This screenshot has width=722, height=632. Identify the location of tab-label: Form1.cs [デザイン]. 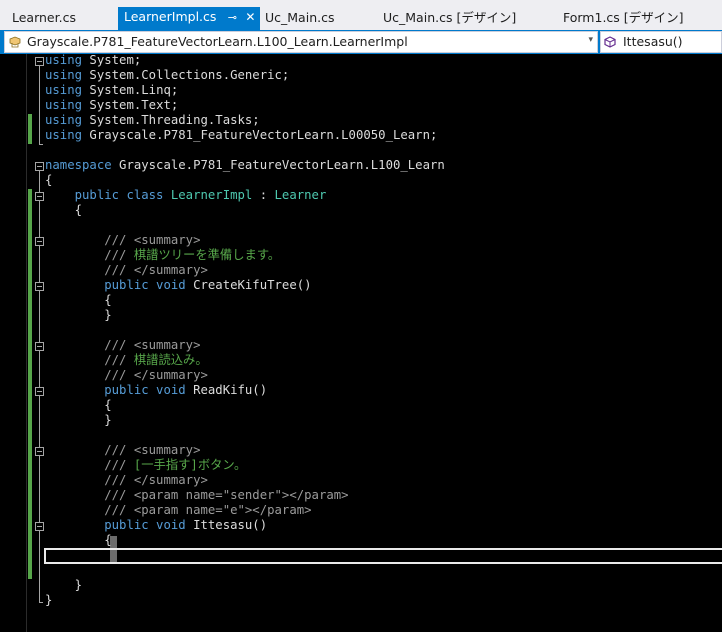
(623, 17).